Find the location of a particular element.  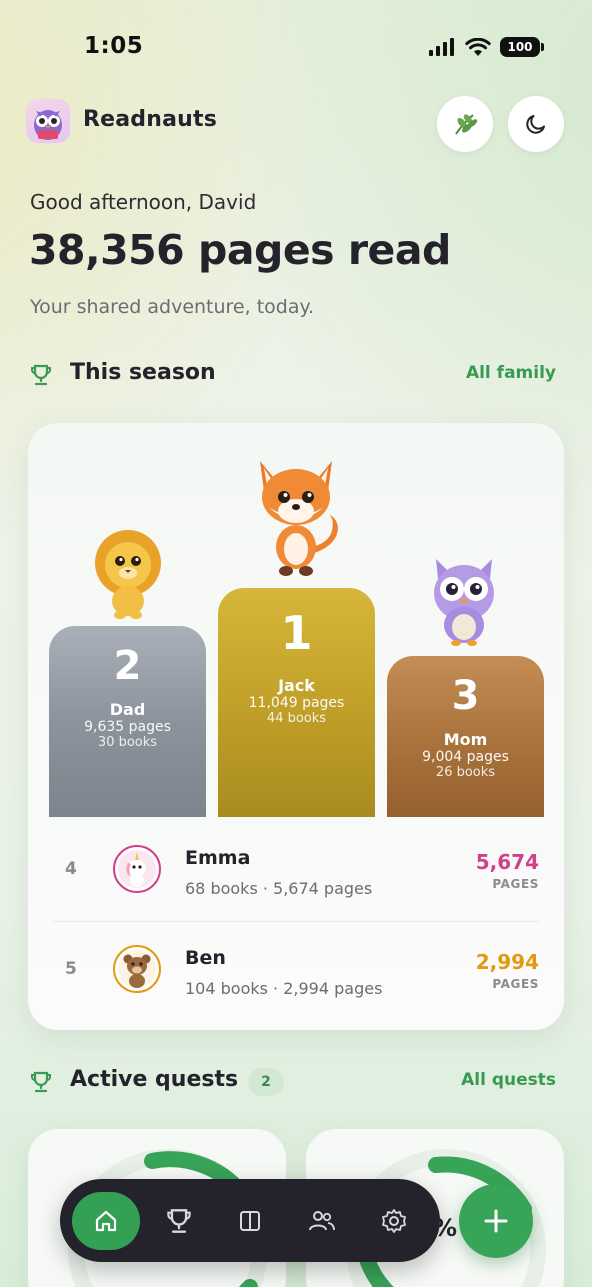

podium-pages: 11,049 pages is located at coordinates (296, 703).